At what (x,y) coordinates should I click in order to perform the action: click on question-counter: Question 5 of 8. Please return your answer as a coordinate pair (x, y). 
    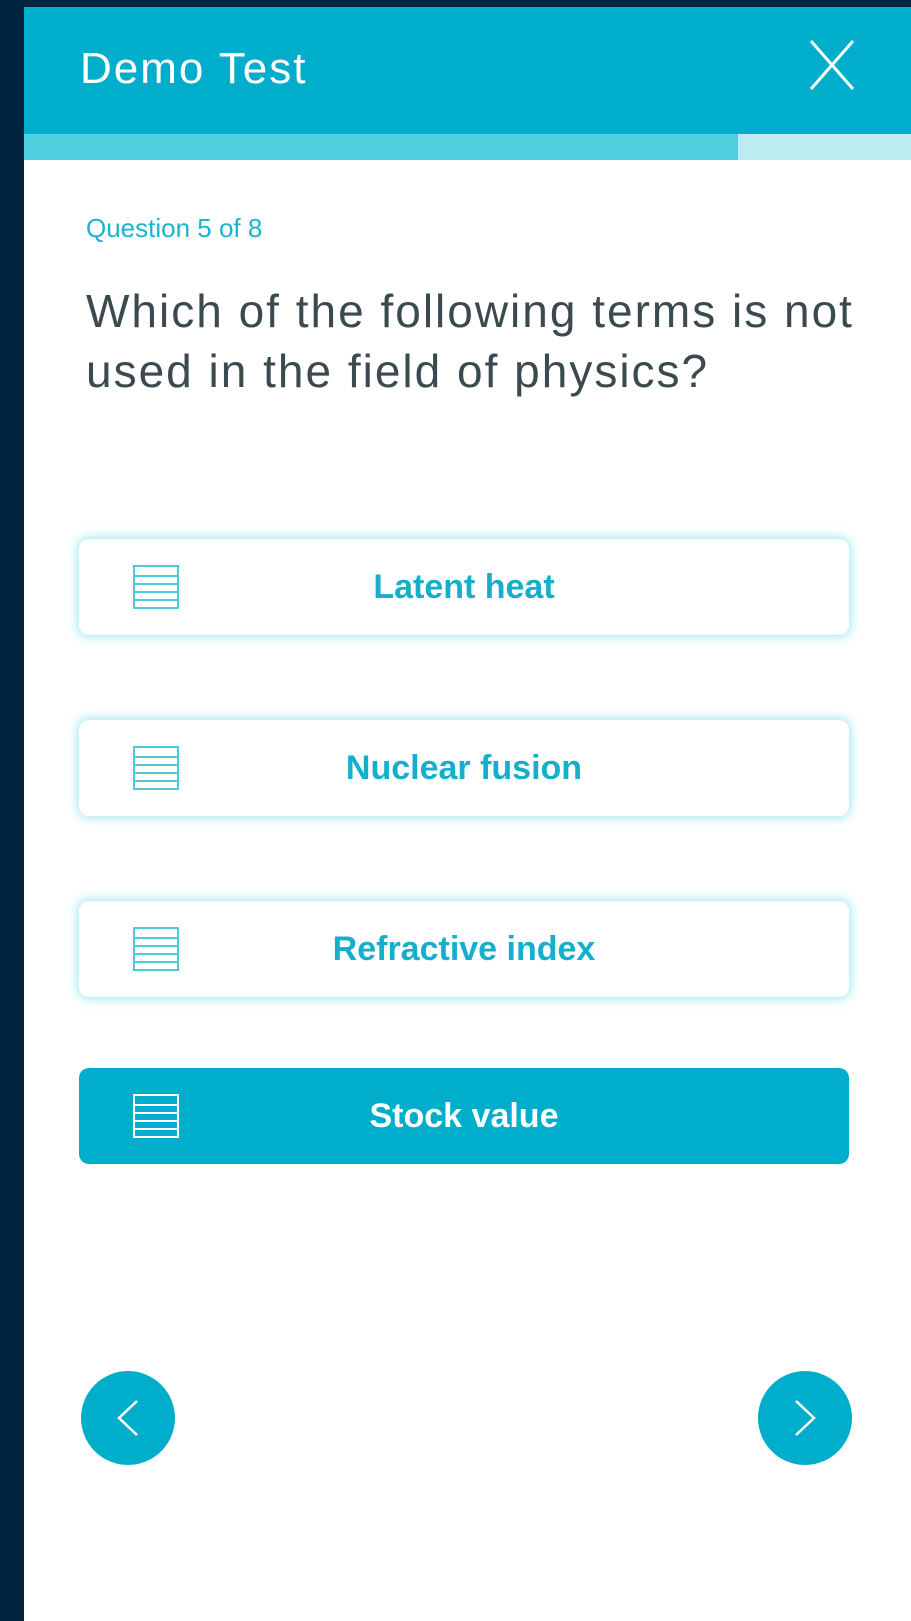
    Looking at the image, I should click on (174, 228).